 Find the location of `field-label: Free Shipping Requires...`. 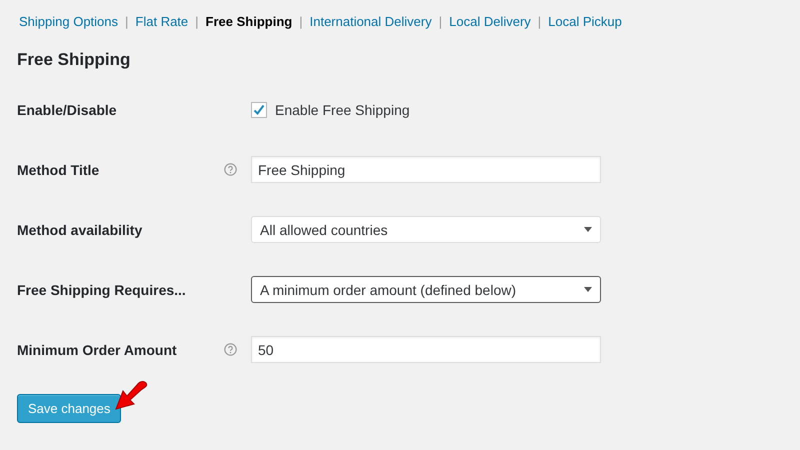

field-label: Free Shipping Requires... is located at coordinates (102, 290).